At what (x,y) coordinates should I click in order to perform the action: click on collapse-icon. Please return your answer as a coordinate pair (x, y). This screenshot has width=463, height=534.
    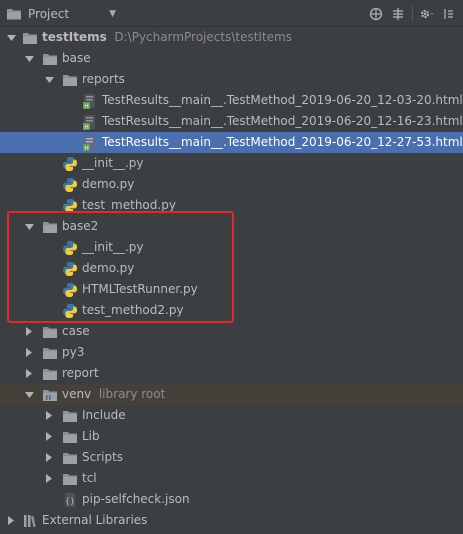
    Looking at the image, I should click on (398, 14).